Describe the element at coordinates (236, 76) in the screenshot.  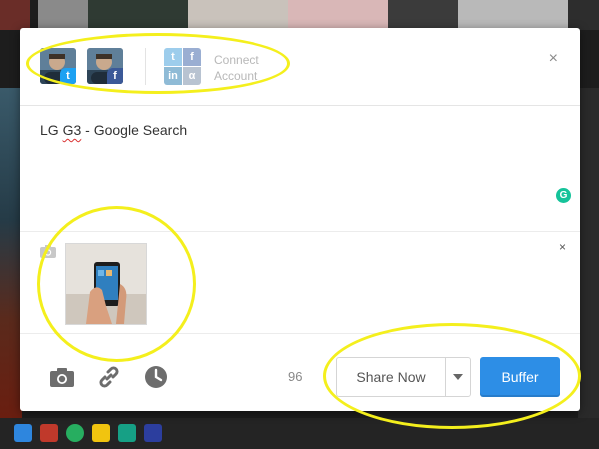
I see `connect-label-line2: Account` at that location.